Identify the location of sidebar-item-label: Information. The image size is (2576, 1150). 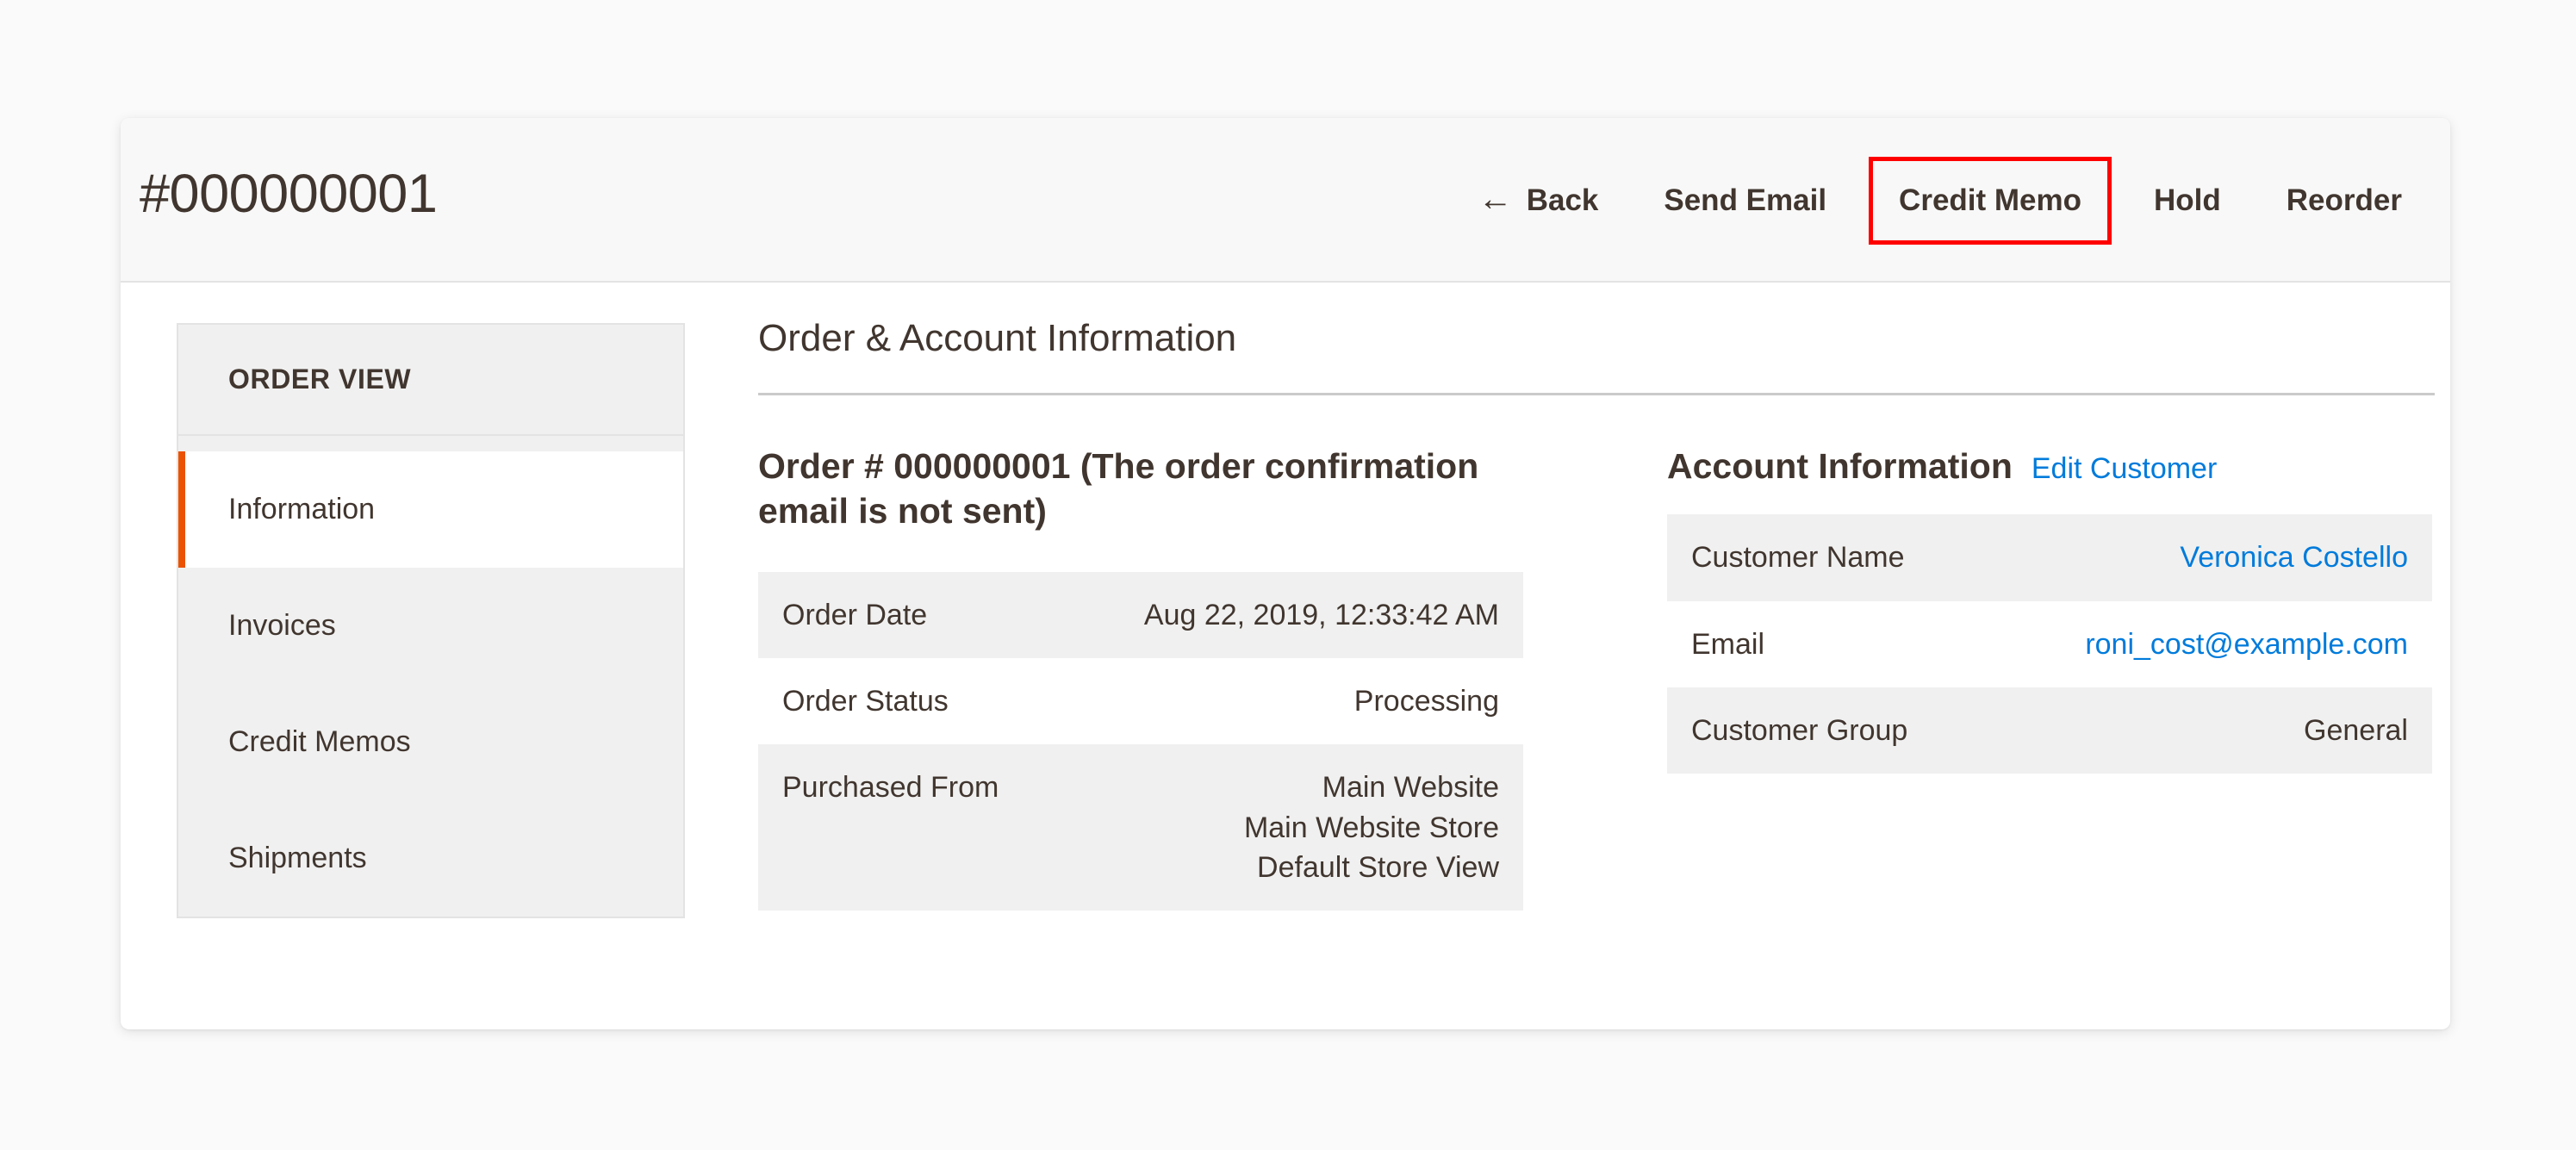
(302, 509).